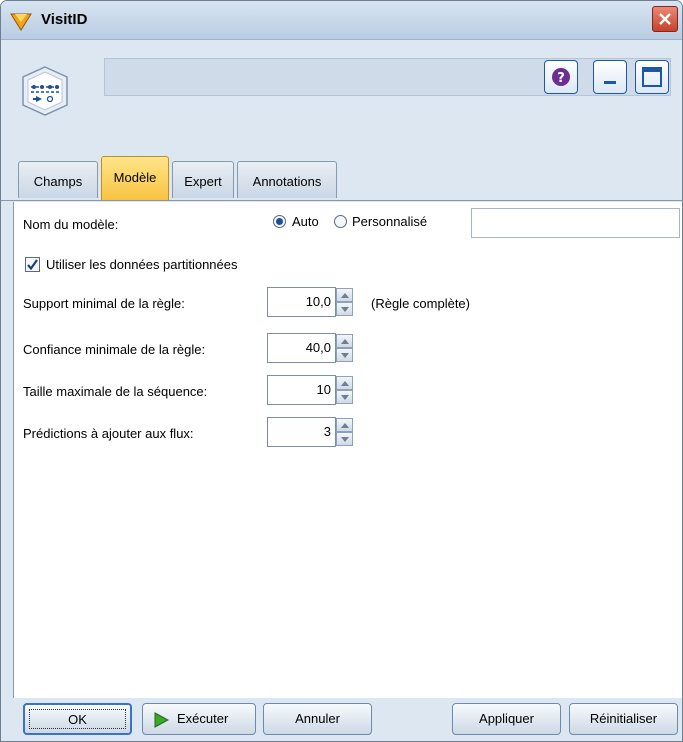 The width and height of the screenshot is (683, 742). I want to click on min-confidence-input: 40,0, so click(301, 348).